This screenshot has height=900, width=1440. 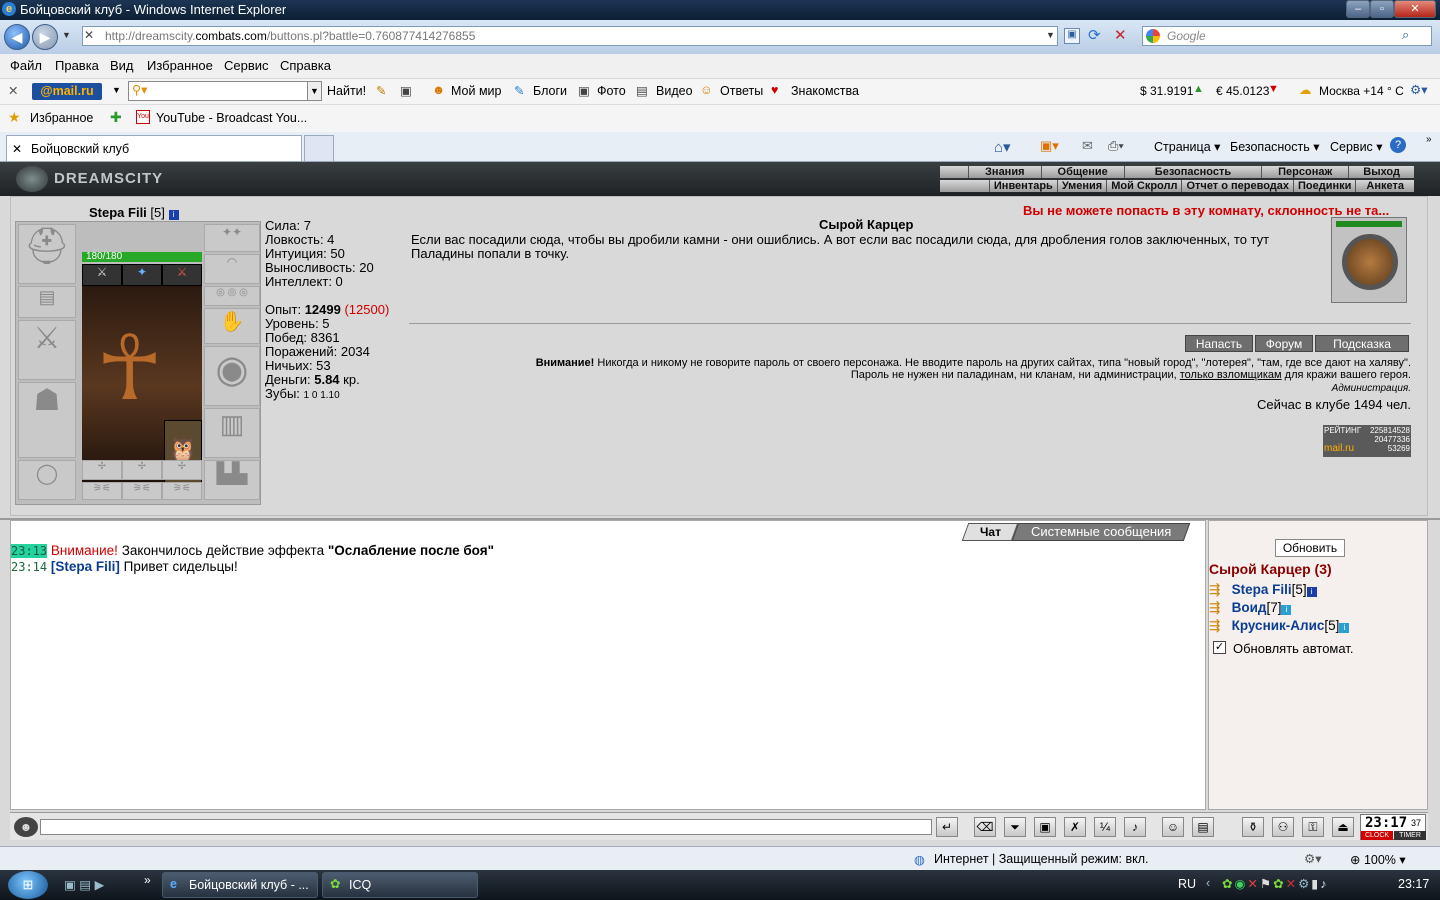 What do you see at coordinates (122, 65) in the screenshot?
I see `menu-view: Вид` at bounding box center [122, 65].